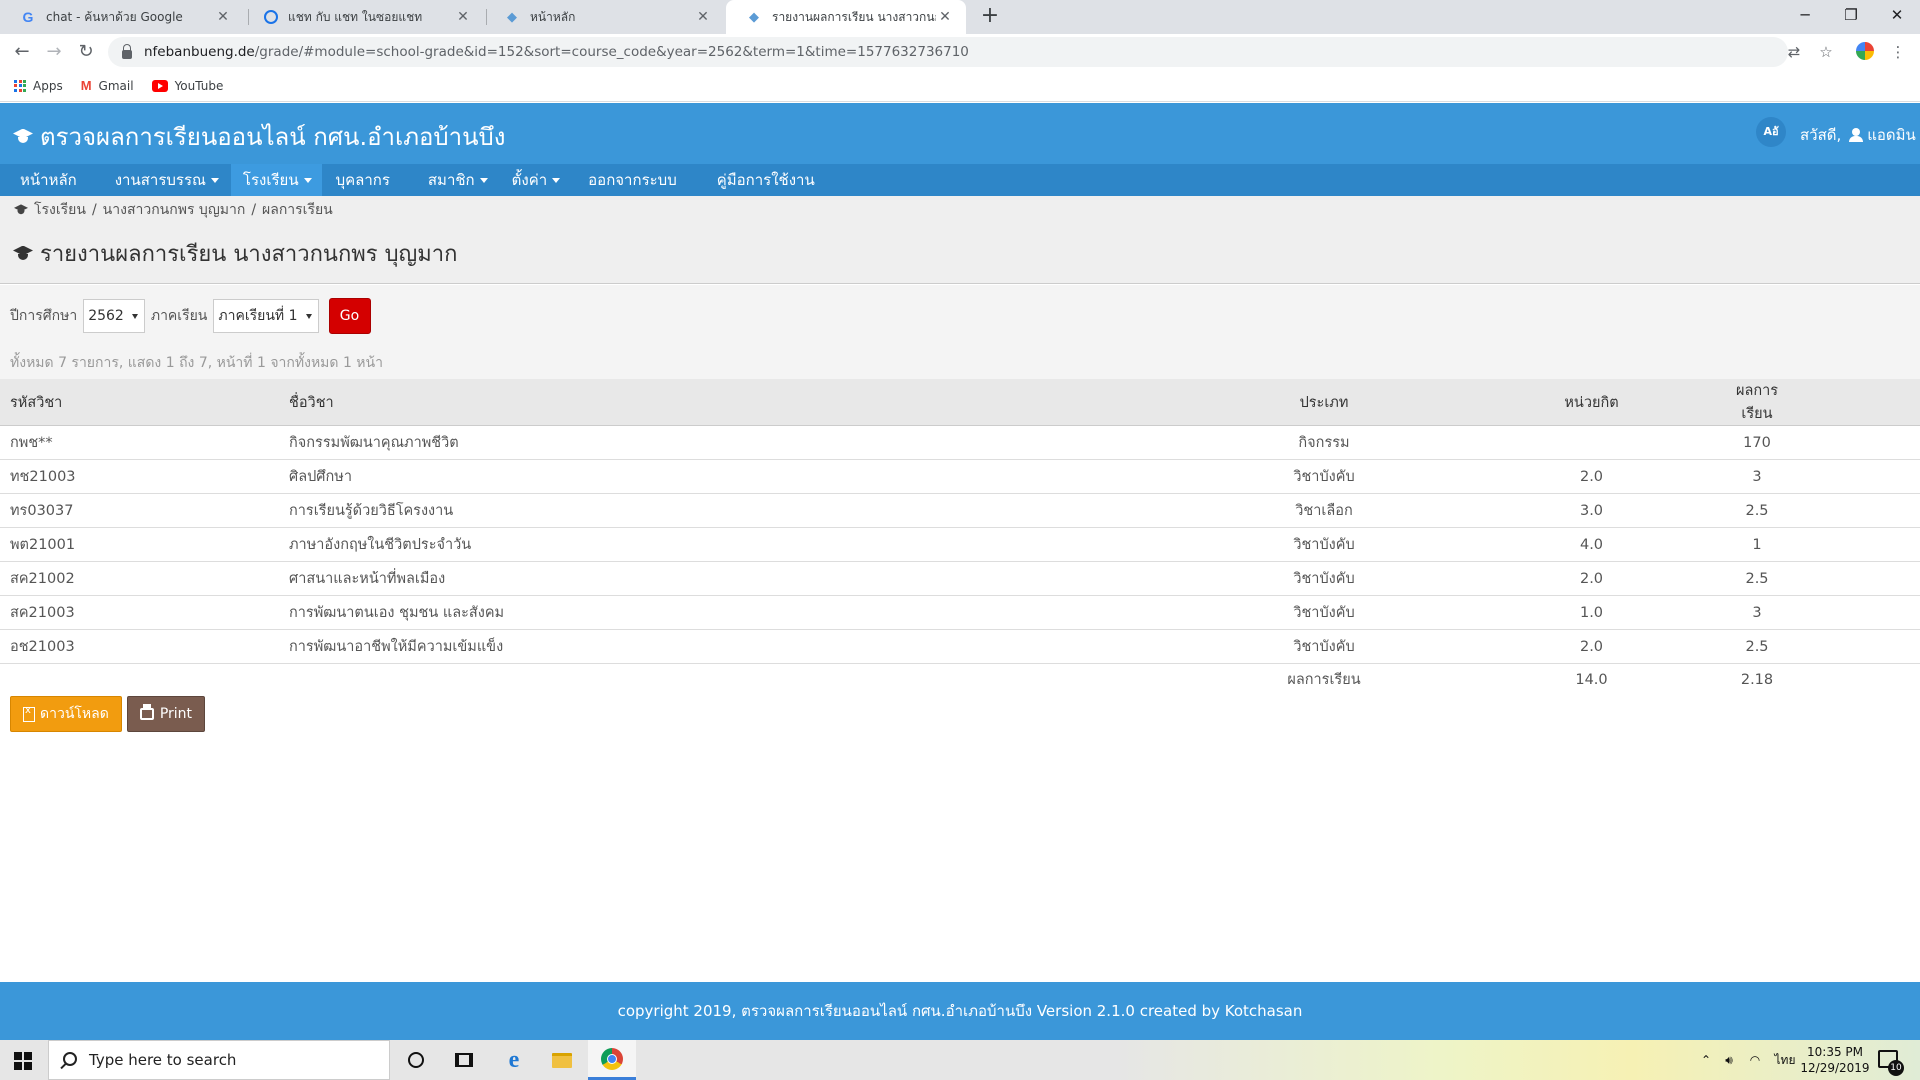  I want to click on header-credits: หน่วยกิต, so click(1591, 402).